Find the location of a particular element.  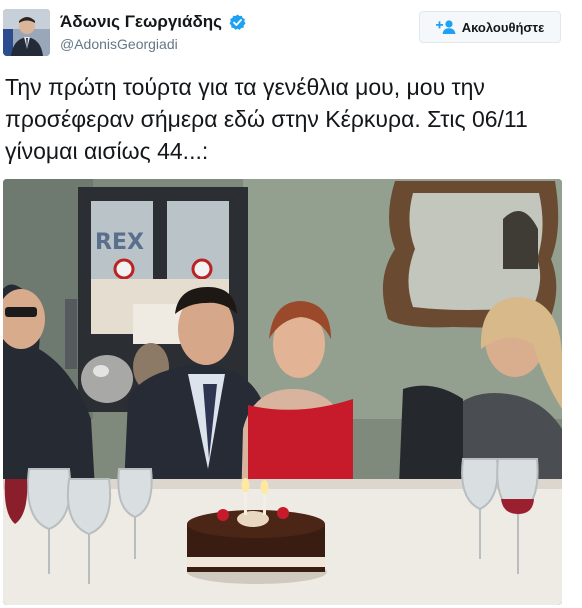

follow-label: Ακολουθήστε is located at coordinates (503, 27).